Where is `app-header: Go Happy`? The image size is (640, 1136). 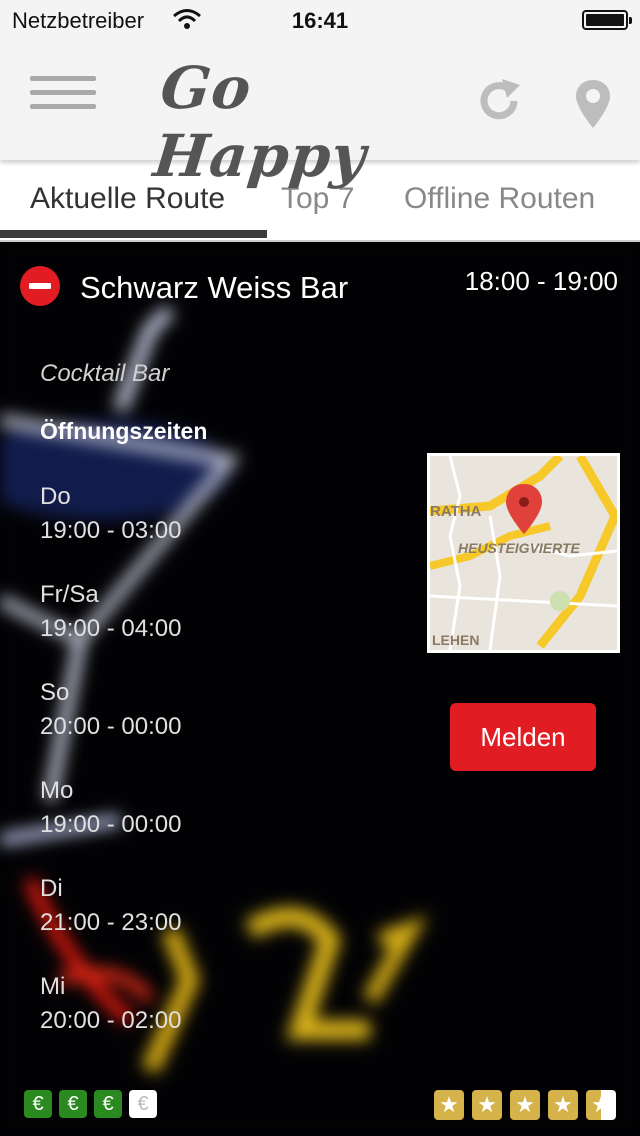 app-header: Go Happy is located at coordinates (320, 115).